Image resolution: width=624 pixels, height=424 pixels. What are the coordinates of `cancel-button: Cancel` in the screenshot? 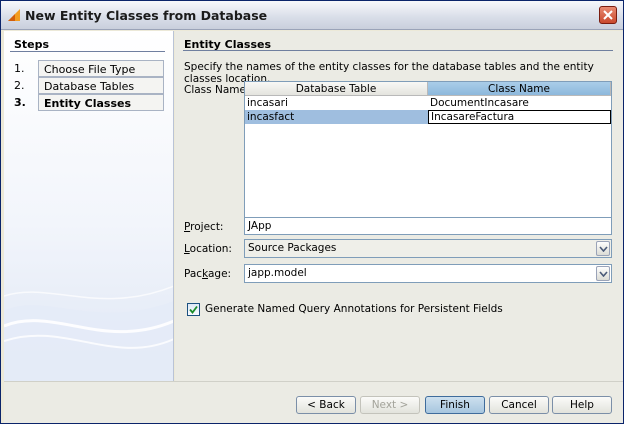 It's located at (519, 405).